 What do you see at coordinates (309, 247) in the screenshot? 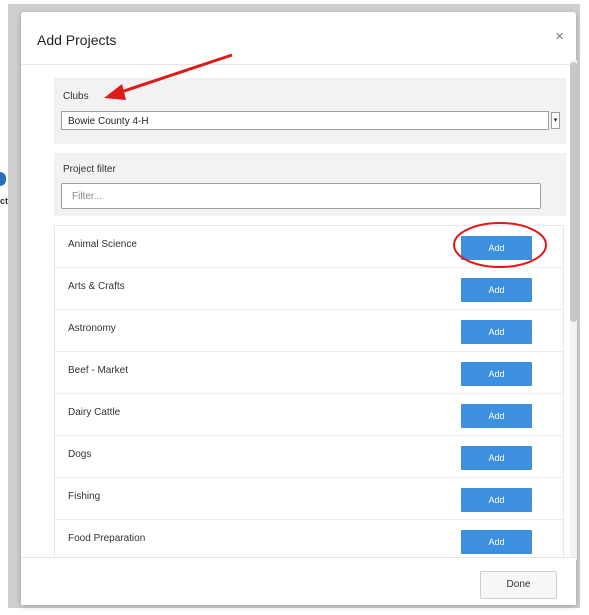
I see `list-item: Animal Science Add` at bounding box center [309, 247].